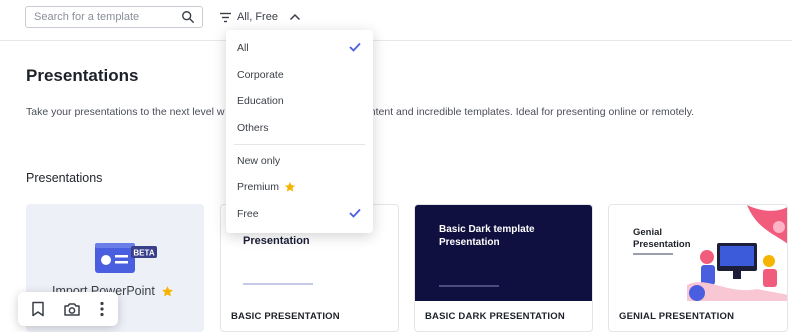 This screenshot has width=792, height=332. What do you see at coordinates (253, 128) in the screenshot?
I see `filter-option-others: Others` at bounding box center [253, 128].